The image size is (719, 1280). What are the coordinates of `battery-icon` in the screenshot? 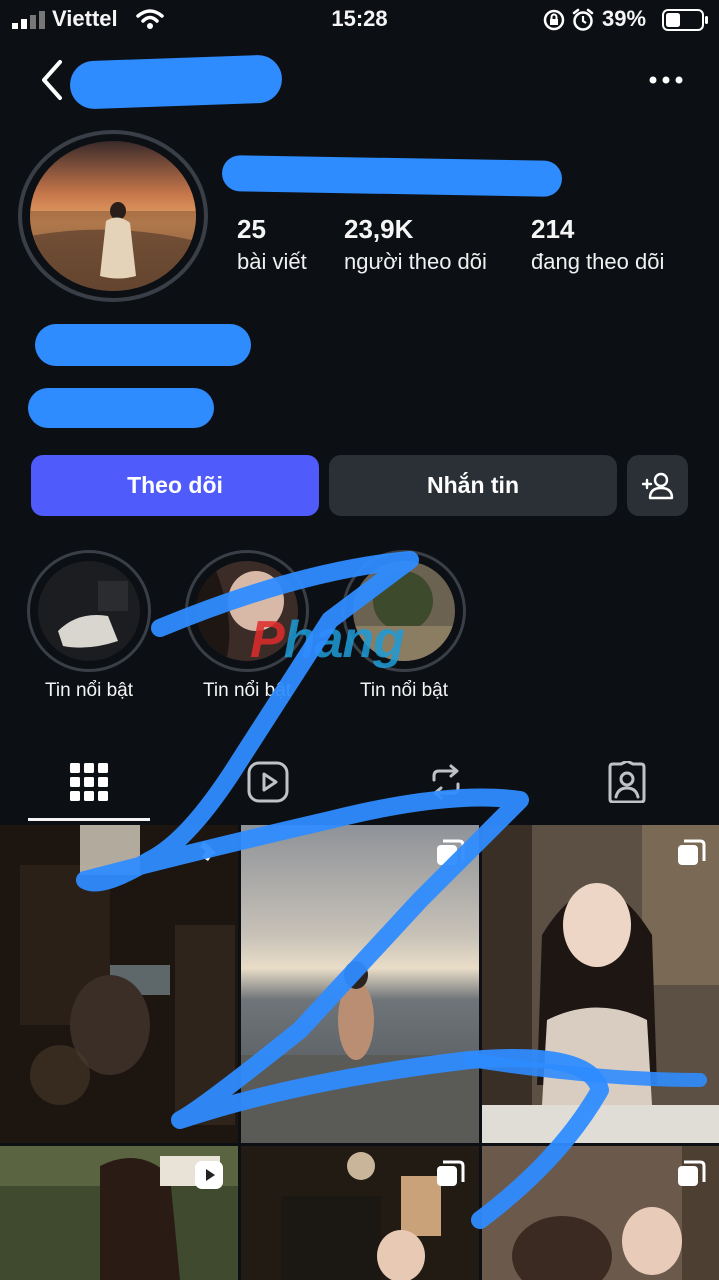 It's located at (685, 20).